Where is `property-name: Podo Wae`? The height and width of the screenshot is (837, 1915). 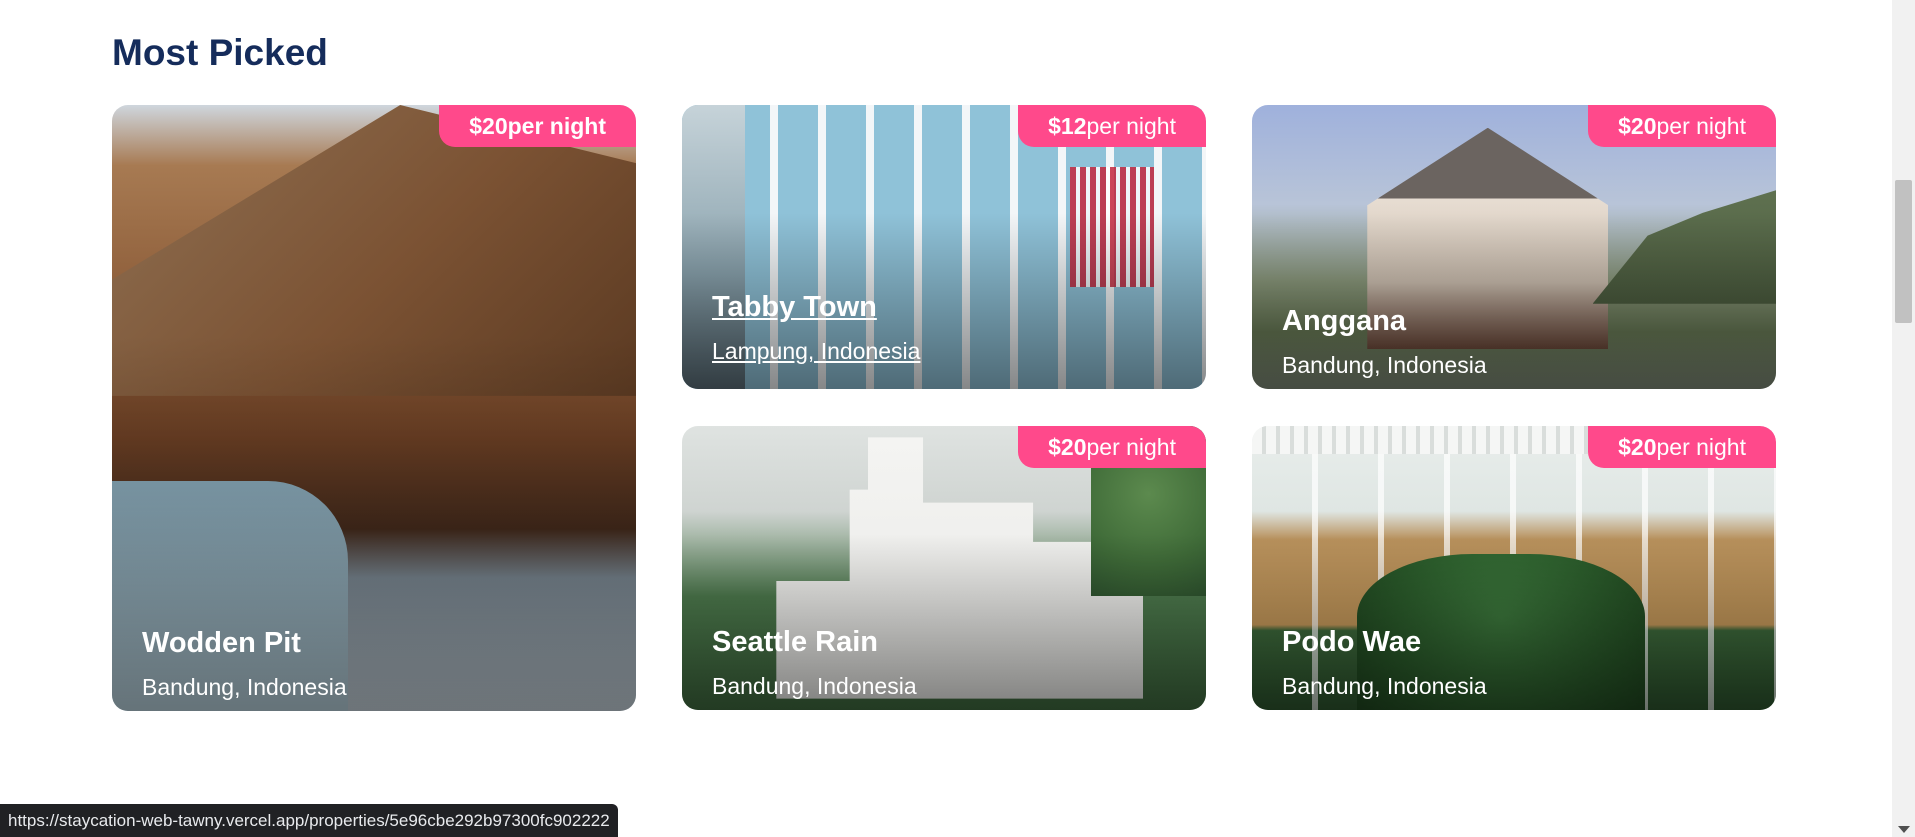
property-name: Podo Wae is located at coordinates (1352, 642).